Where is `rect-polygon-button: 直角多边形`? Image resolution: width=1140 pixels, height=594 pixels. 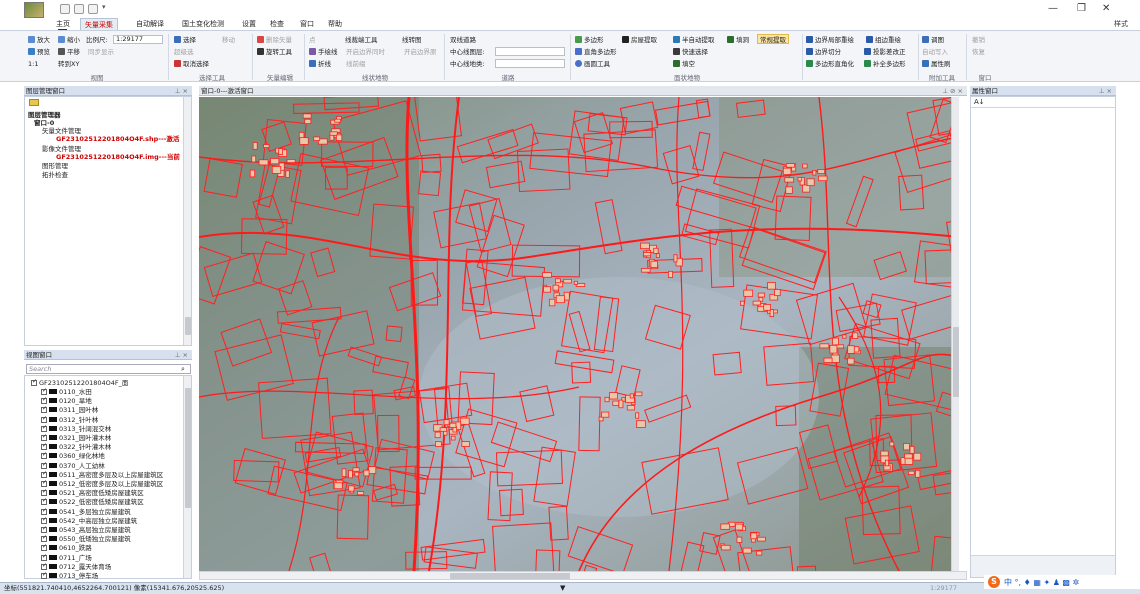
rect-polygon-button: 直角多边形 is located at coordinates (596, 52).